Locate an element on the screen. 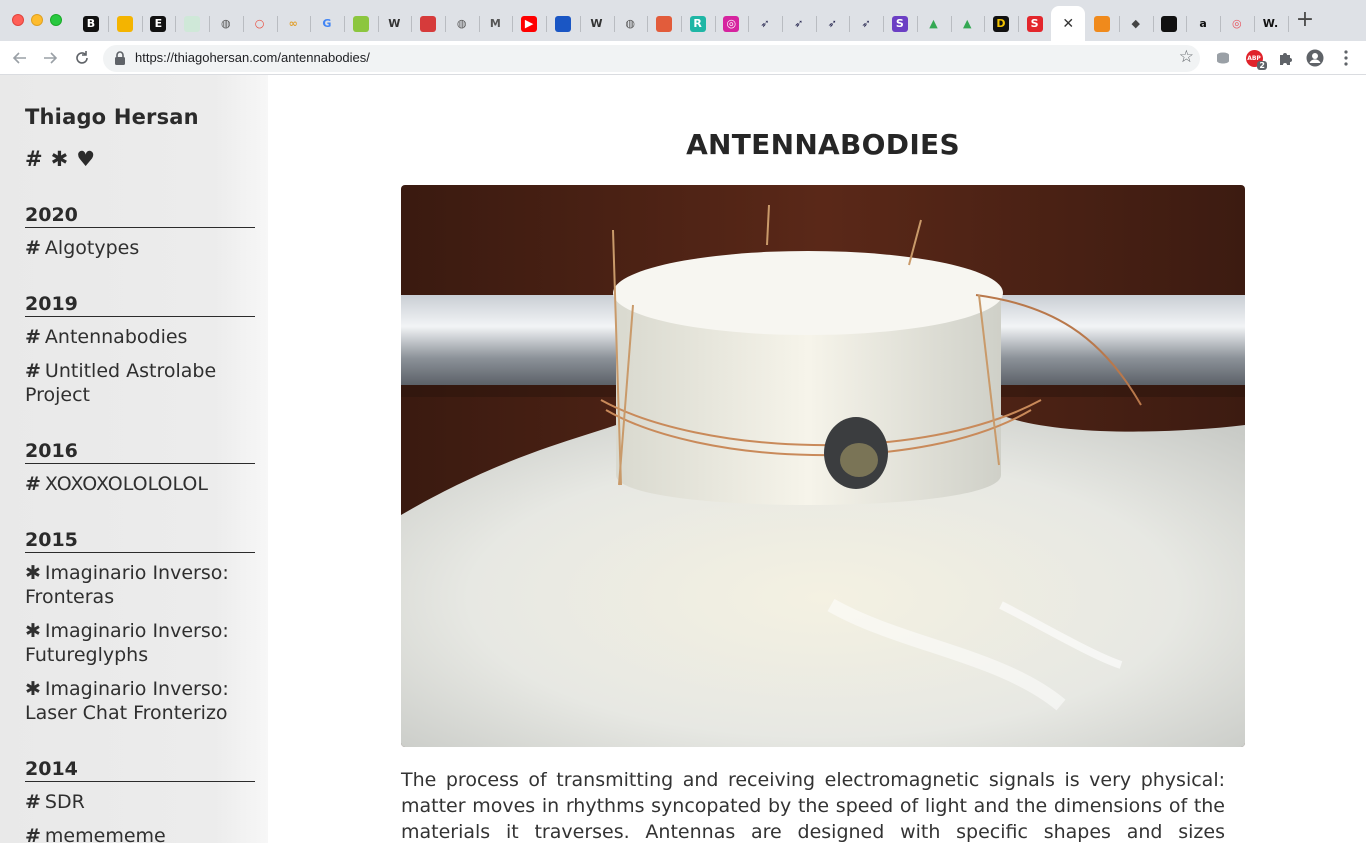 The height and width of the screenshot is (843, 1366). window-minimize-button is located at coordinates (37, 20).